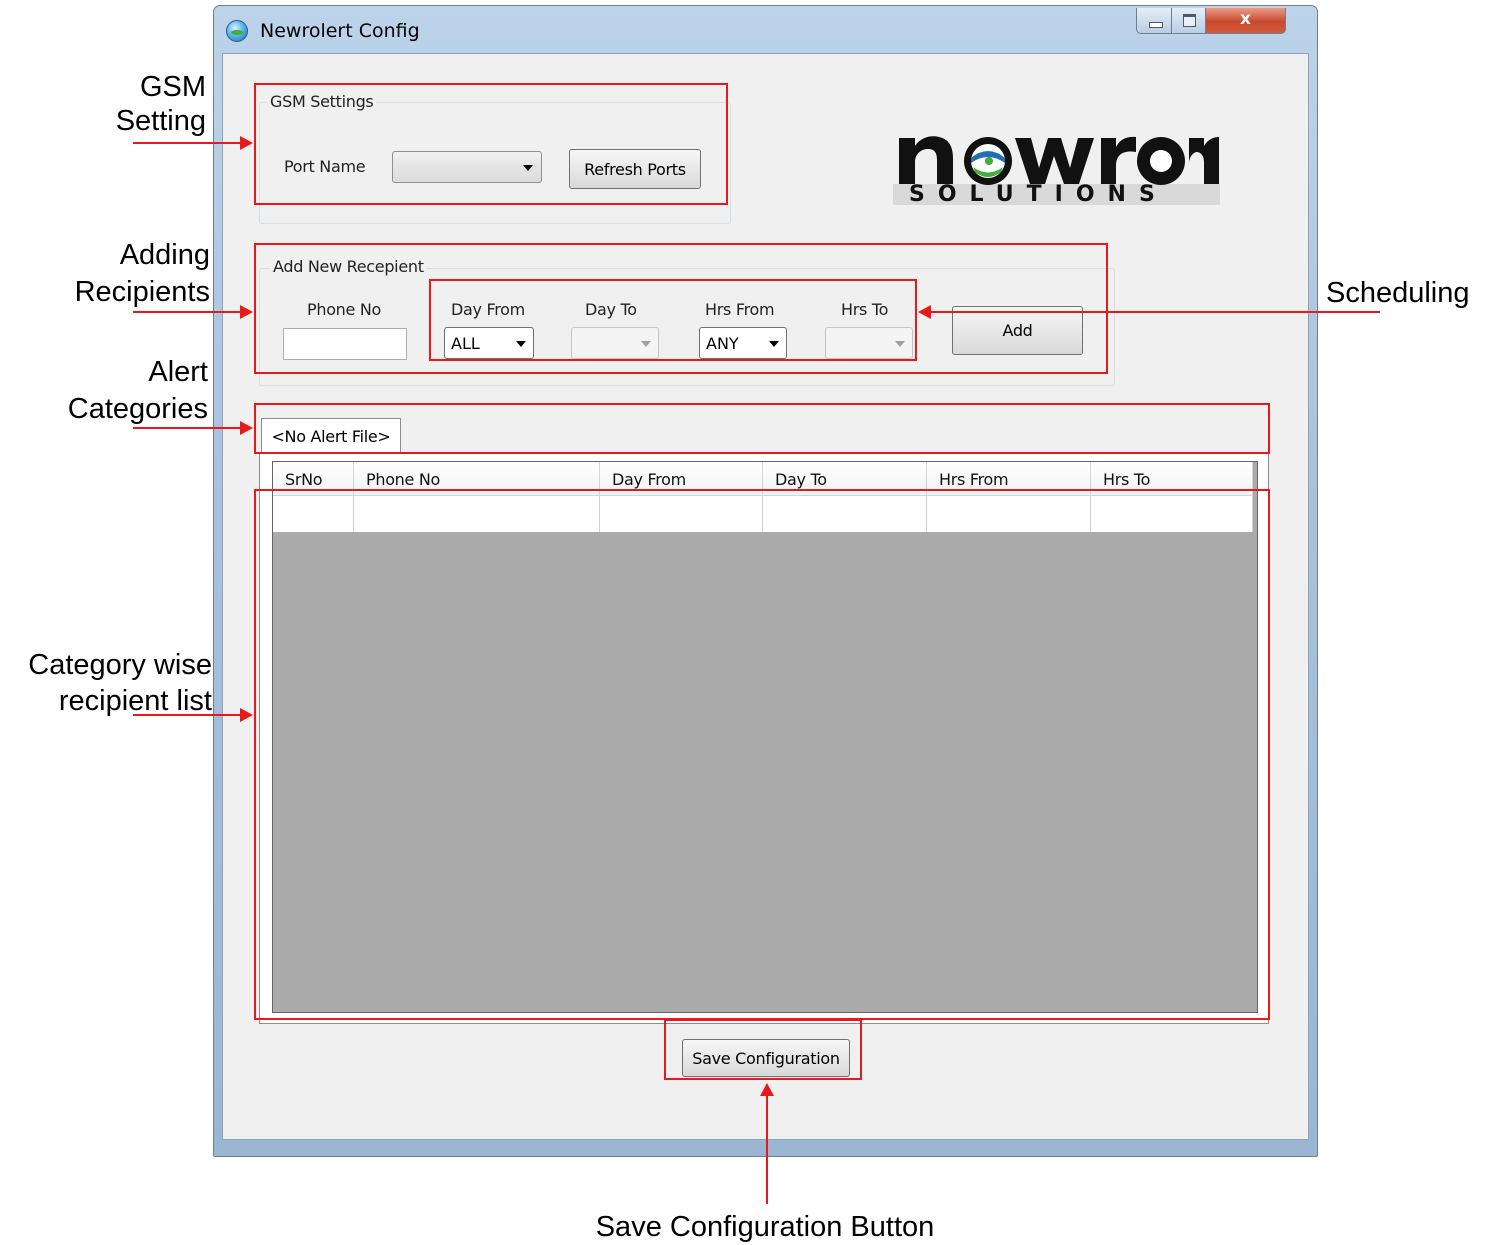  Describe the element at coordinates (187, 143) in the screenshot. I see `gsm-arrow-line` at that location.